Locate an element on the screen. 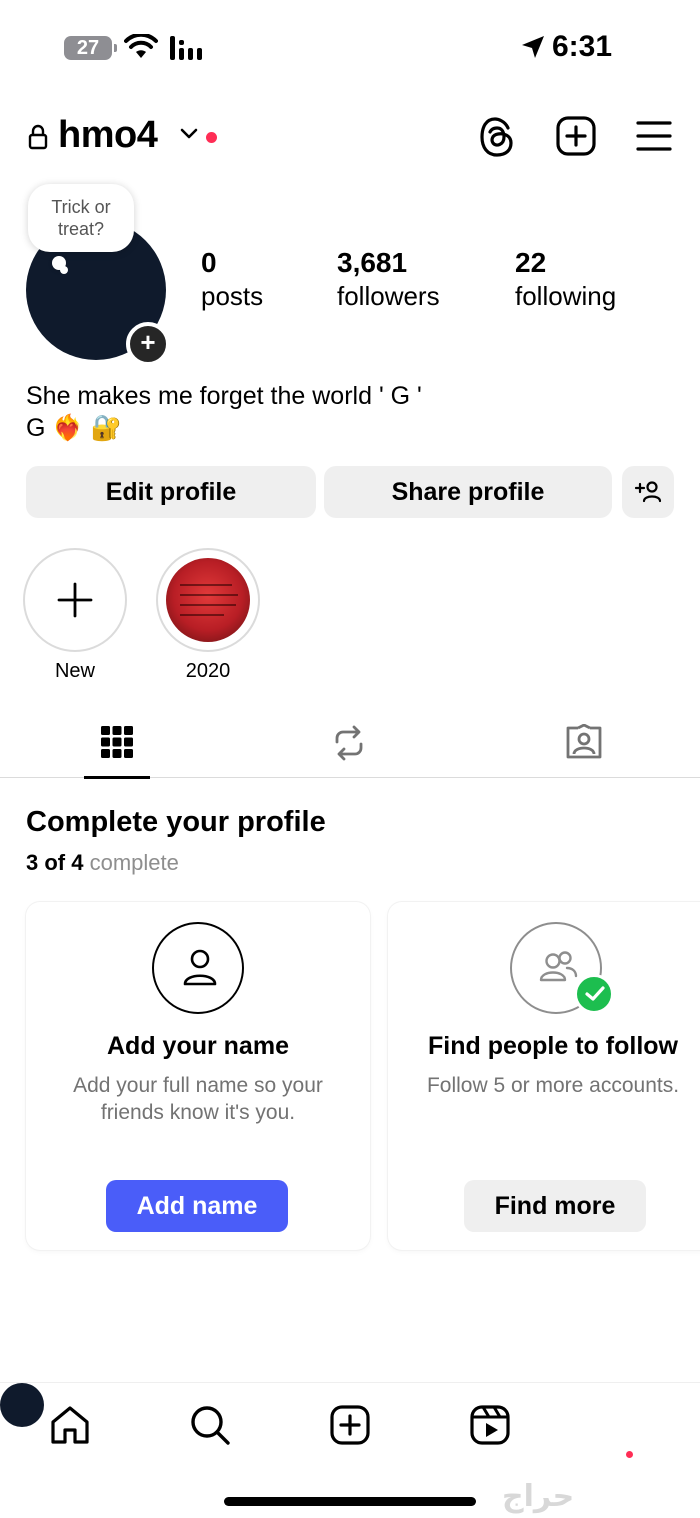 This screenshot has height=1518, width=700. home-indicator is located at coordinates (350, 1501).